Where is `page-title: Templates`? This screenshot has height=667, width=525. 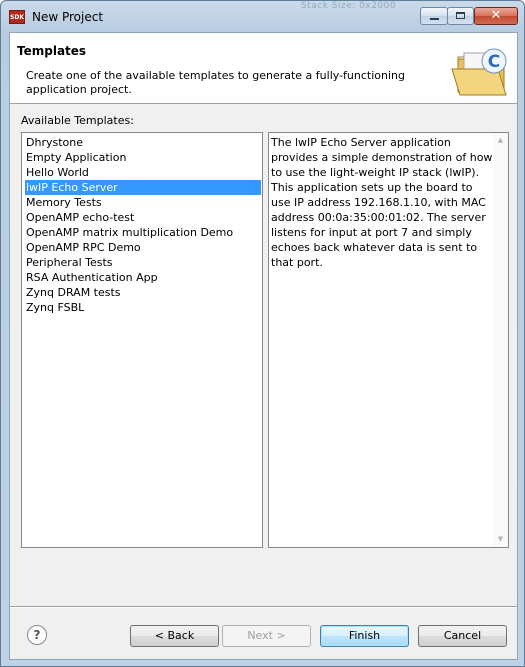 page-title: Templates is located at coordinates (52, 51).